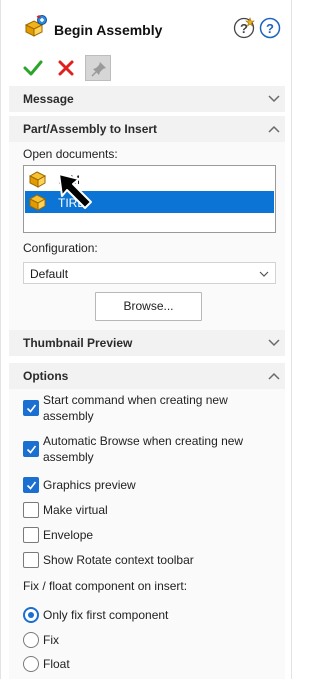 This screenshot has width=320, height=679. What do you see at coordinates (77, 192) in the screenshot?
I see `mouse-cursor-icon` at bounding box center [77, 192].